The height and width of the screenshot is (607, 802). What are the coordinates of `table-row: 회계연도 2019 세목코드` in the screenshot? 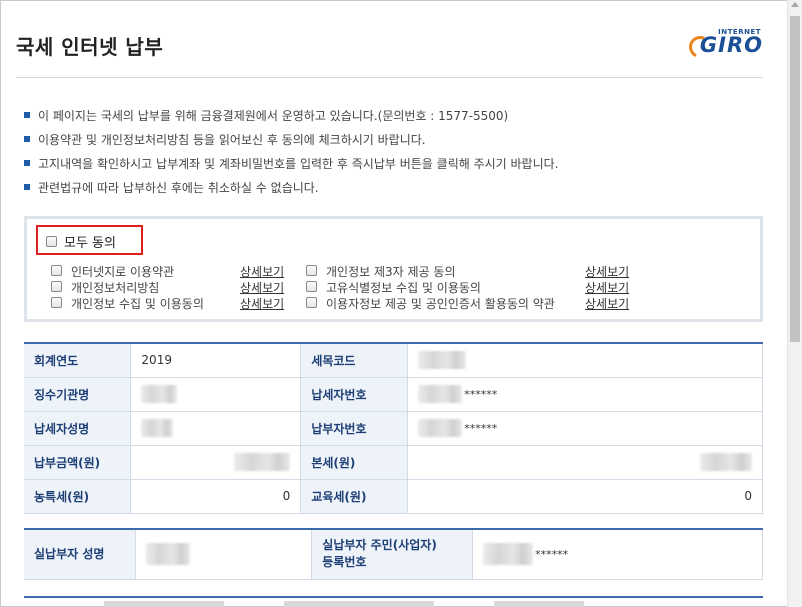 It's located at (393, 360).